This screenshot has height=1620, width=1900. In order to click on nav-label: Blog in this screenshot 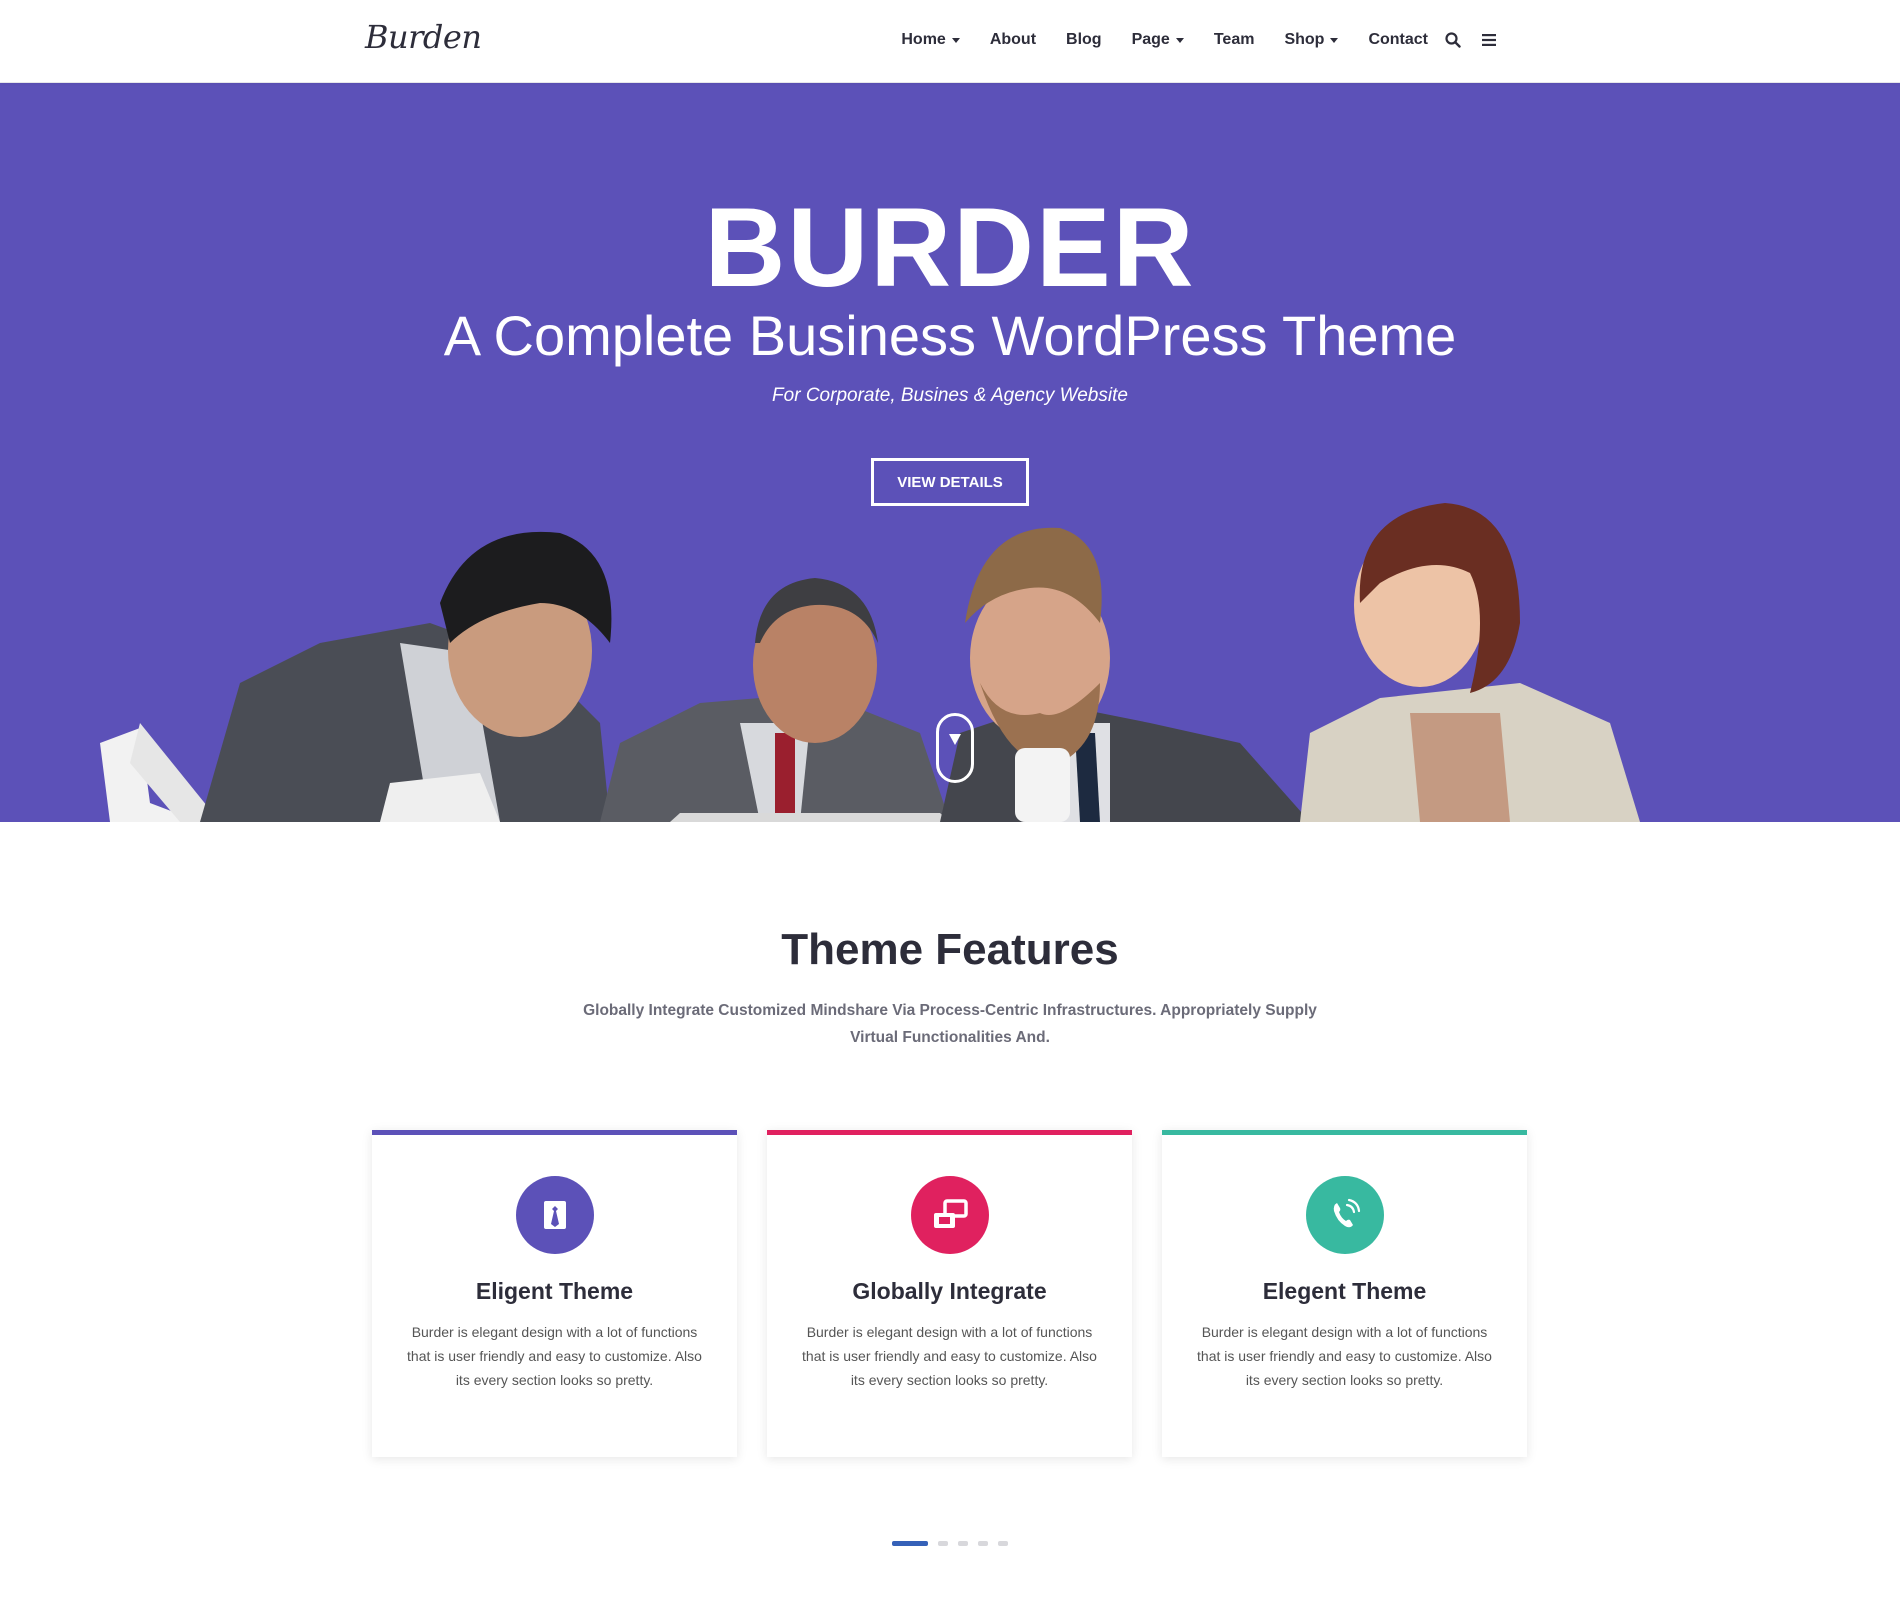, I will do `click(1084, 39)`.